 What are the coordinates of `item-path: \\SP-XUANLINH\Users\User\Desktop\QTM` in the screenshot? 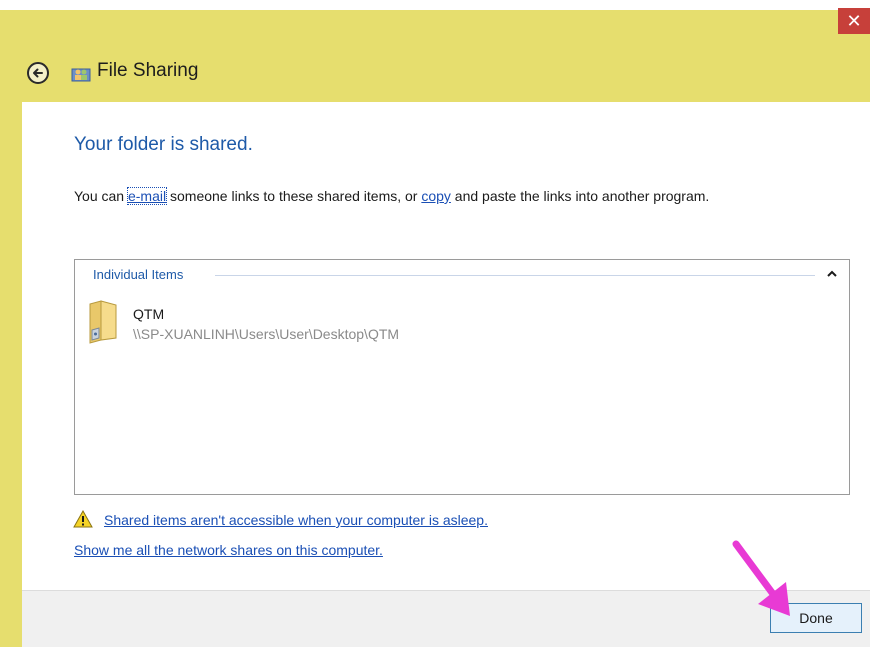 It's located at (266, 334).